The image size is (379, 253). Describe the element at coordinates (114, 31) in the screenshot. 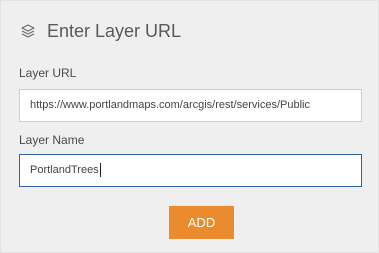

I see `panel-title: Enter Layer URL` at that location.